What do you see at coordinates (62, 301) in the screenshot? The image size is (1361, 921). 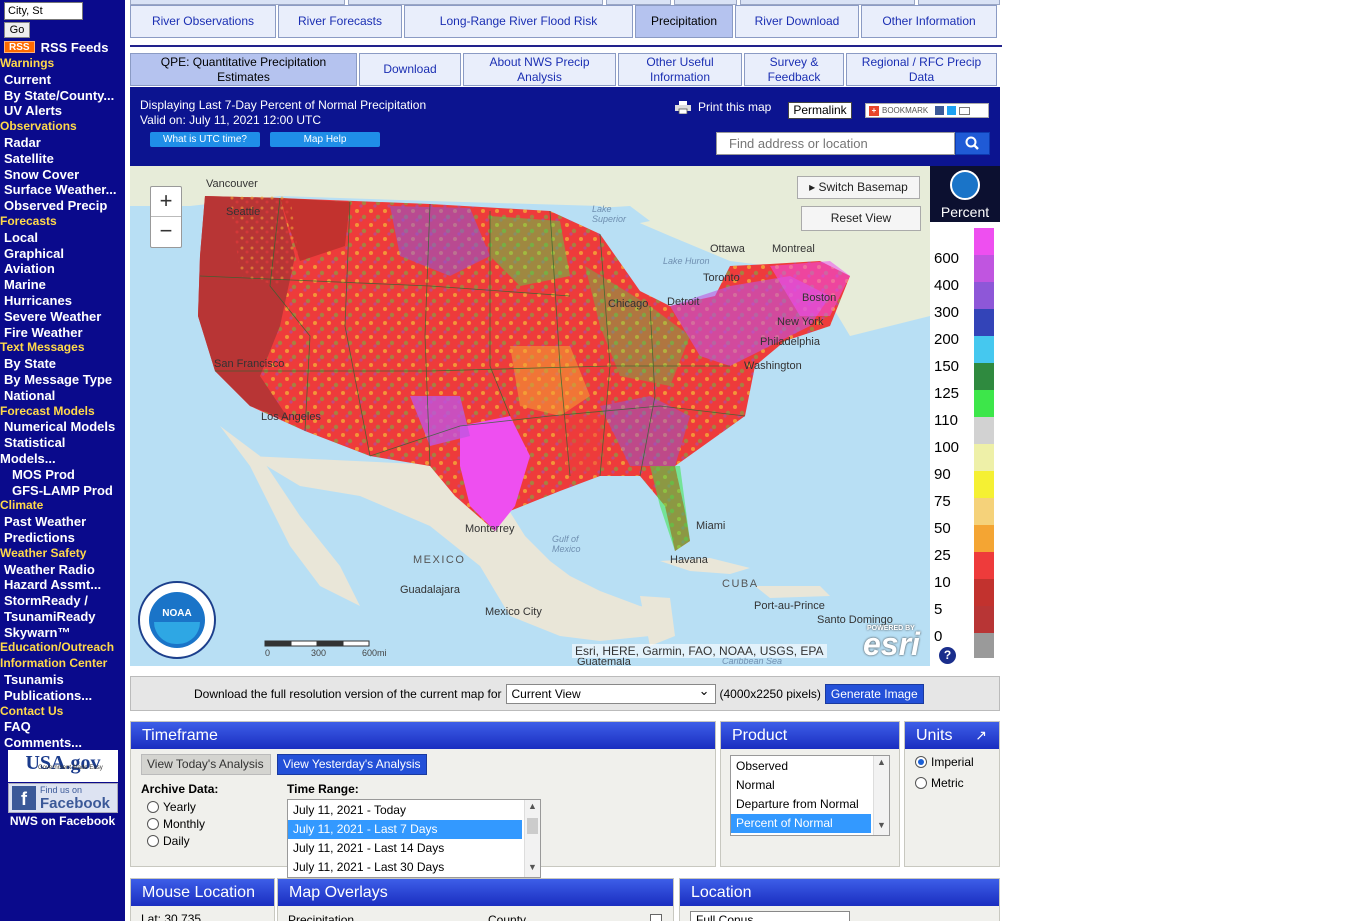 I see `sidebar-link: Hurricanes` at bounding box center [62, 301].